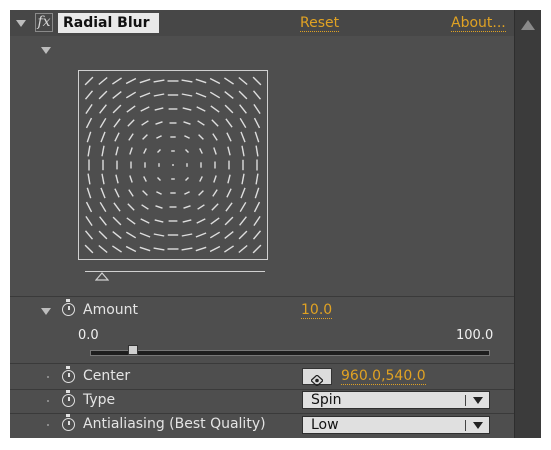 The width and height of the screenshot is (551, 450). What do you see at coordinates (527, 224) in the screenshot?
I see `vertical-scrollbar` at bounding box center [527, 224].